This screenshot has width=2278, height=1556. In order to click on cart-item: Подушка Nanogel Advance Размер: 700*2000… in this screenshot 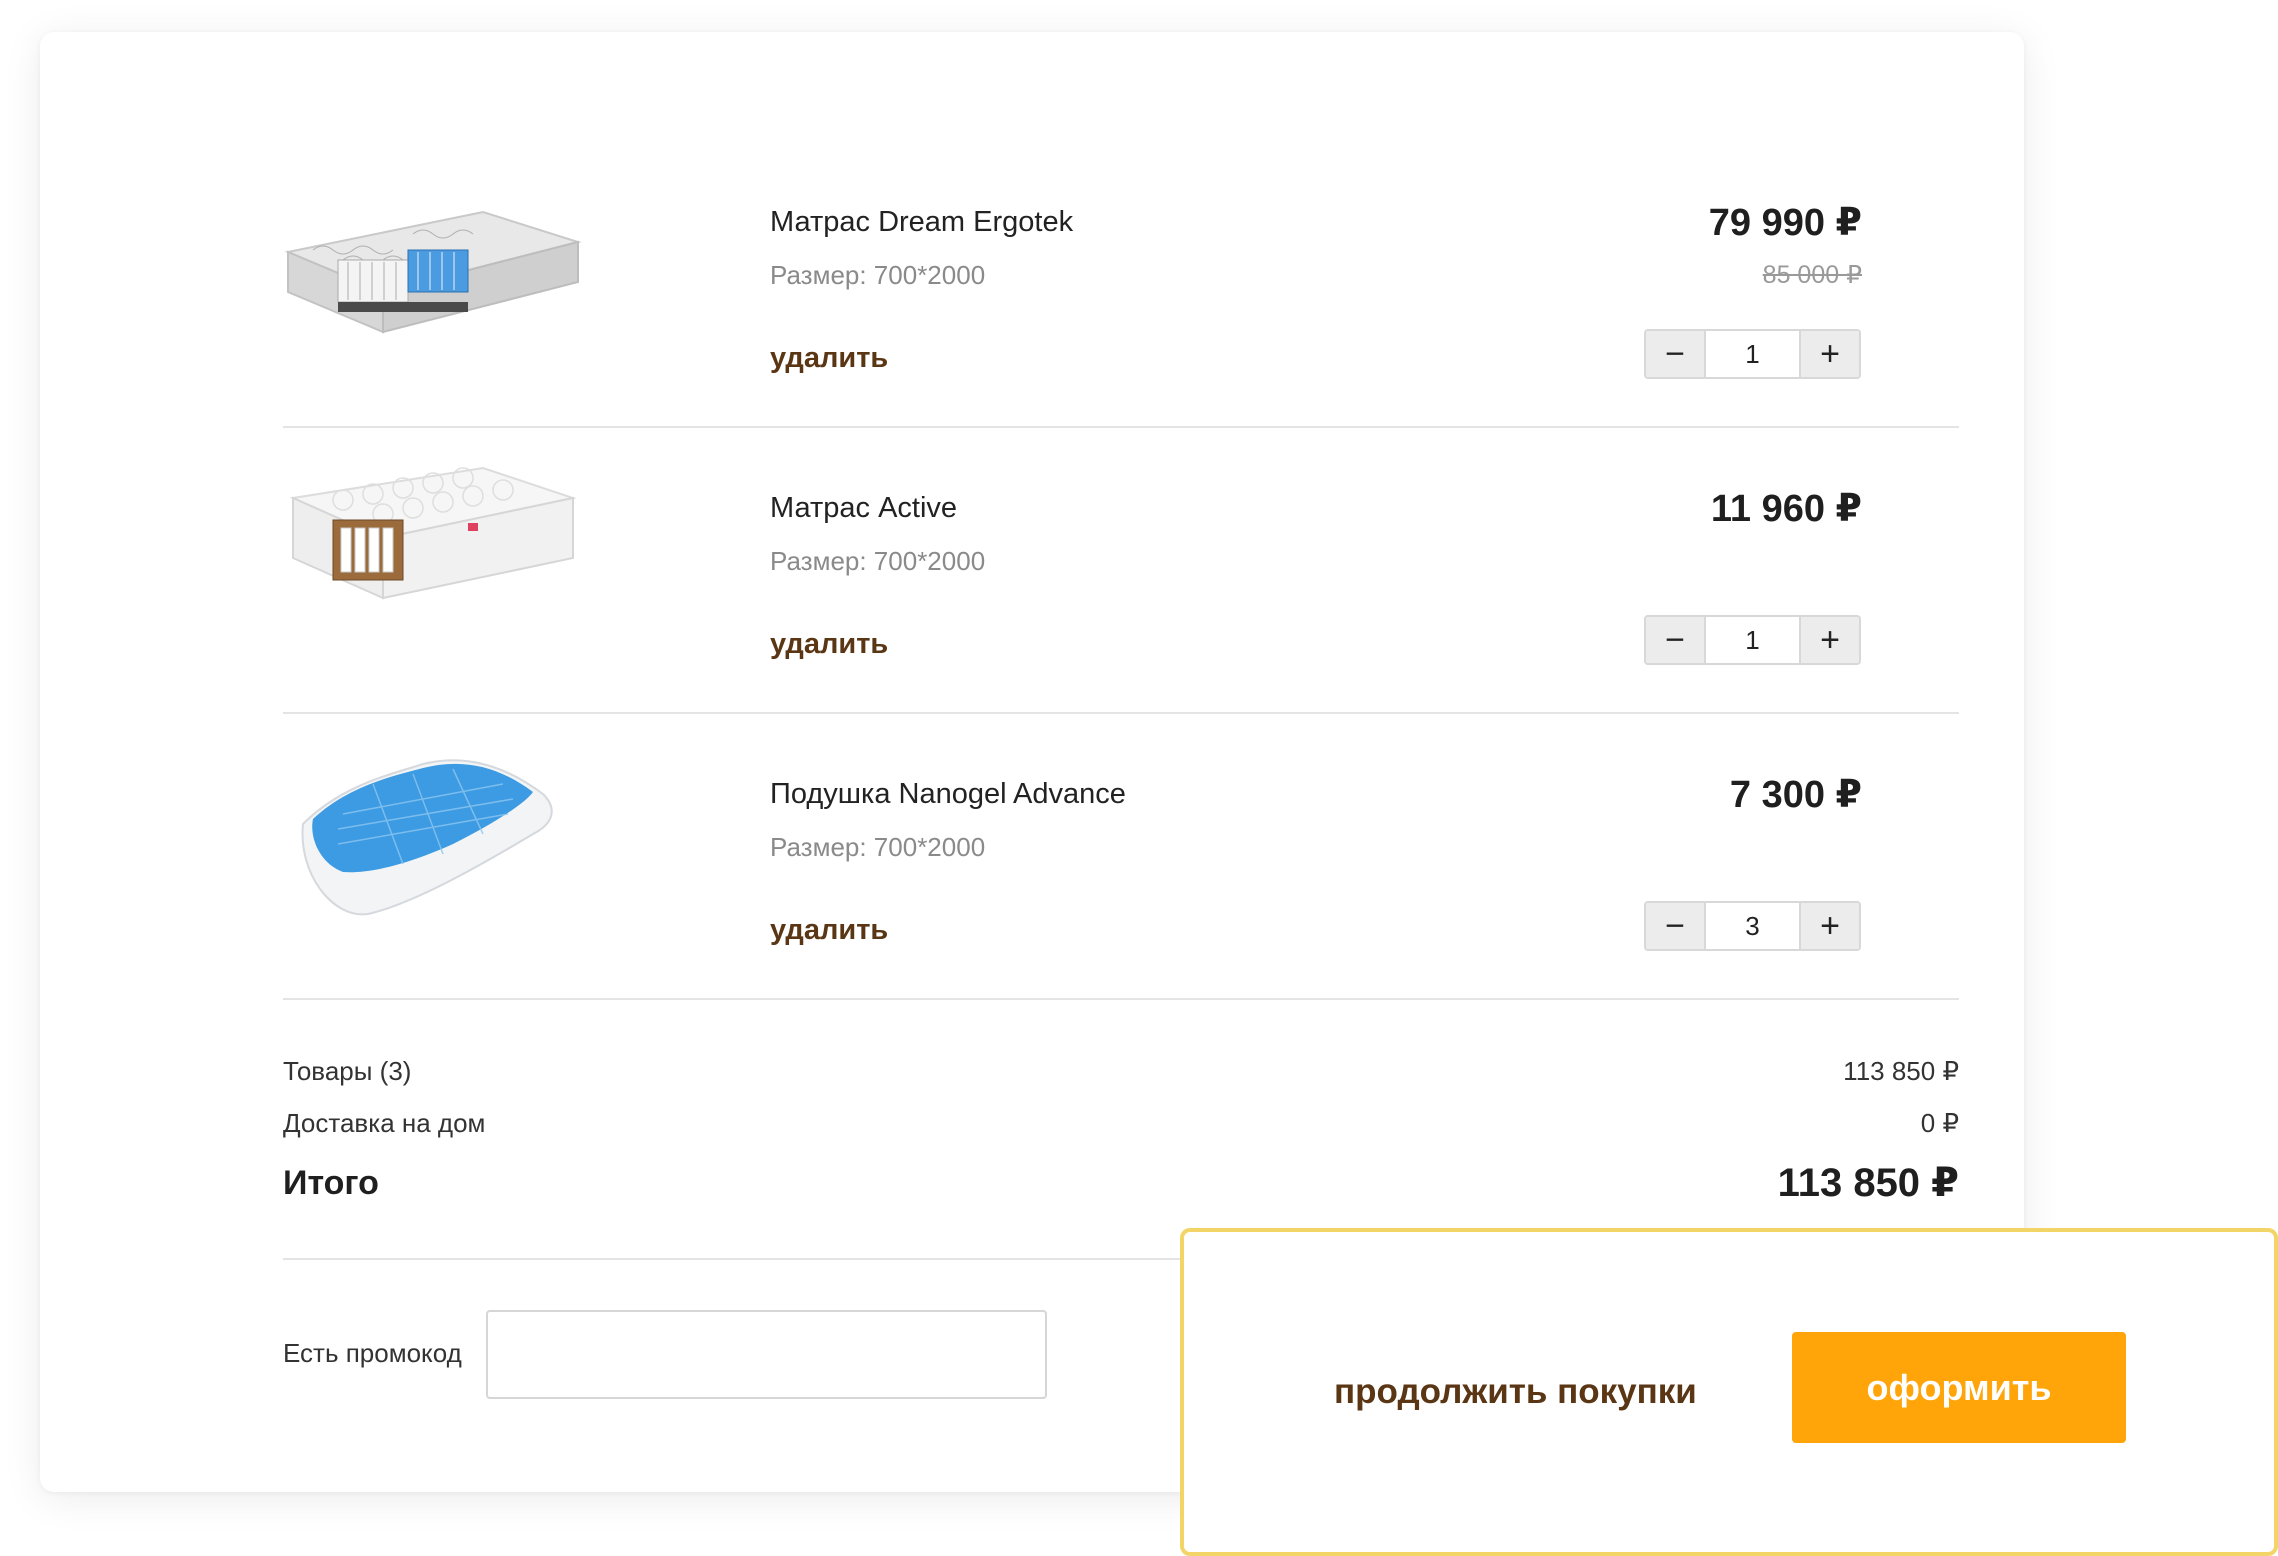, I will do `click(1121, 857)`.